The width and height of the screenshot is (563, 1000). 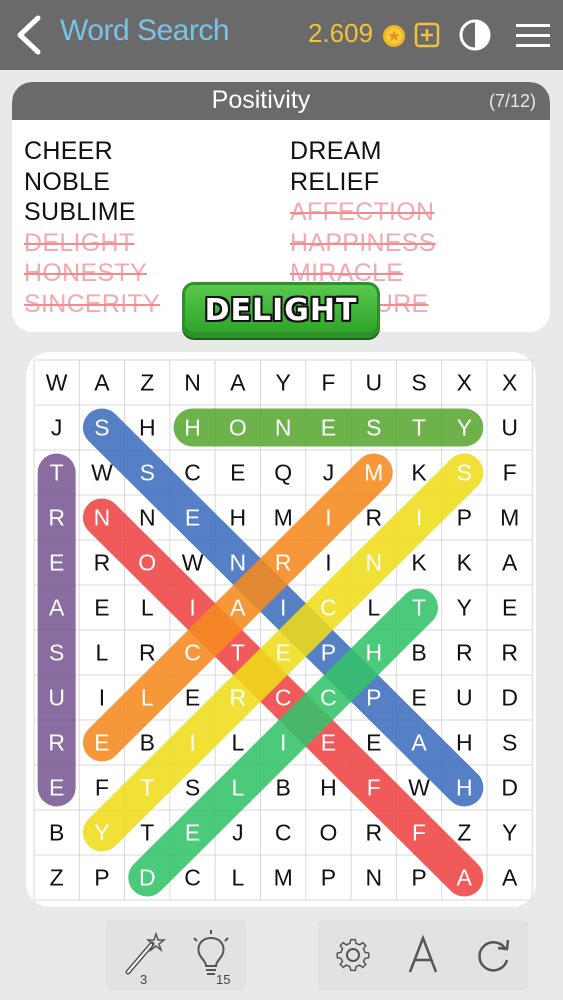 What do you see at coordinates (423, 955) in the screenshot?
I see `font-size-icon` at bounding box center [423, 955].